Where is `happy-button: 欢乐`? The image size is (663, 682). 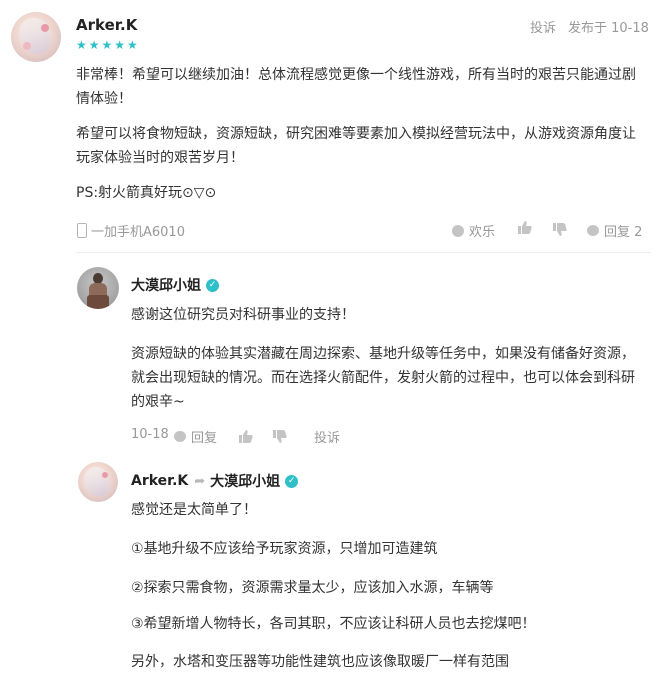
happy-button: 欢乐 is located at coordinates (473, 230).